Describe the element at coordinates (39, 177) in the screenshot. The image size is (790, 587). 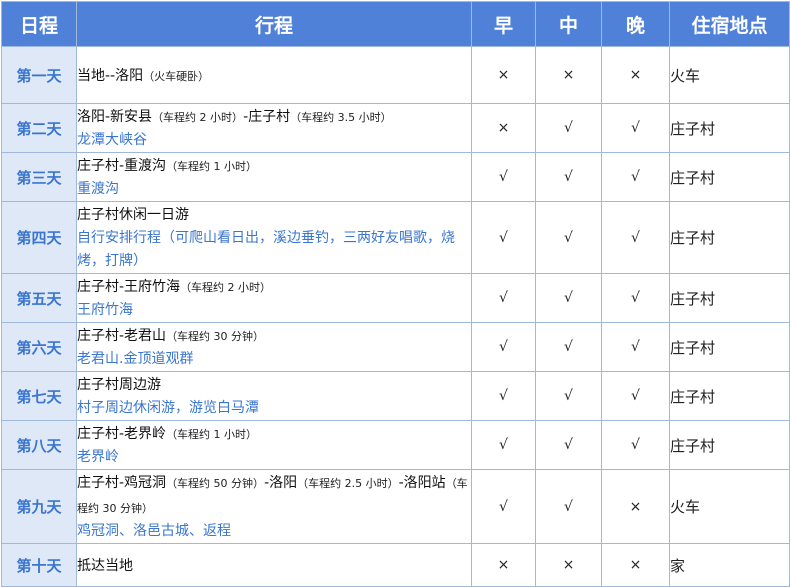
I see `day-label: 第三天` at that location.